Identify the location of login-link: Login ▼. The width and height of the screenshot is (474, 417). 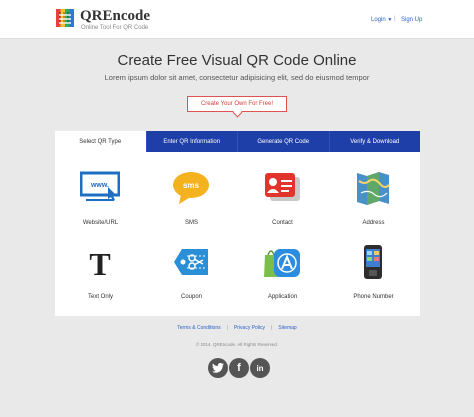
(381, 20).